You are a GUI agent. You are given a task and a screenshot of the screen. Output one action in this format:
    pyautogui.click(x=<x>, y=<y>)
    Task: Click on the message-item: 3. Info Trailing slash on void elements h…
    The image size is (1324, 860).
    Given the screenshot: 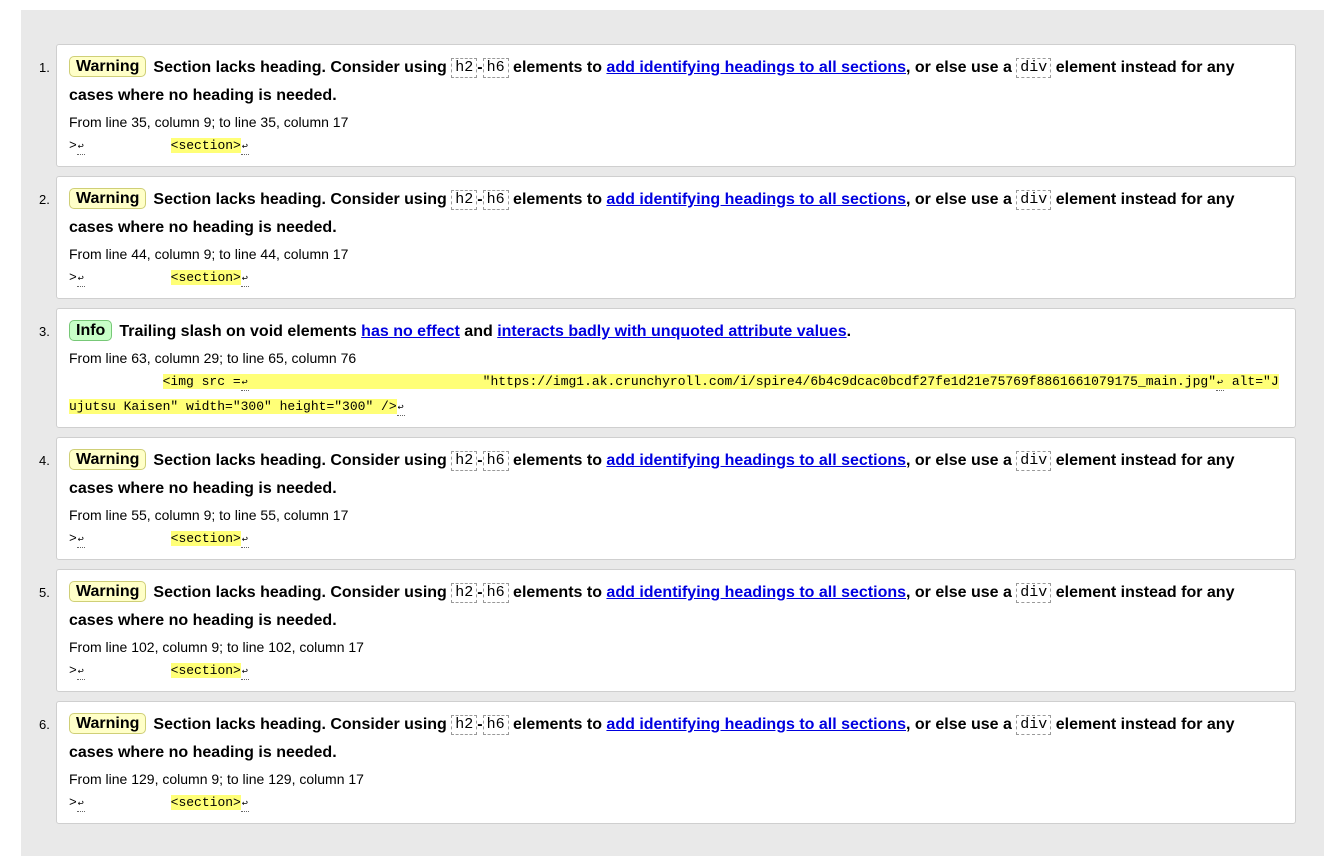 What is the action you would take?
    pyautogui.click(x=667, y=368)
    